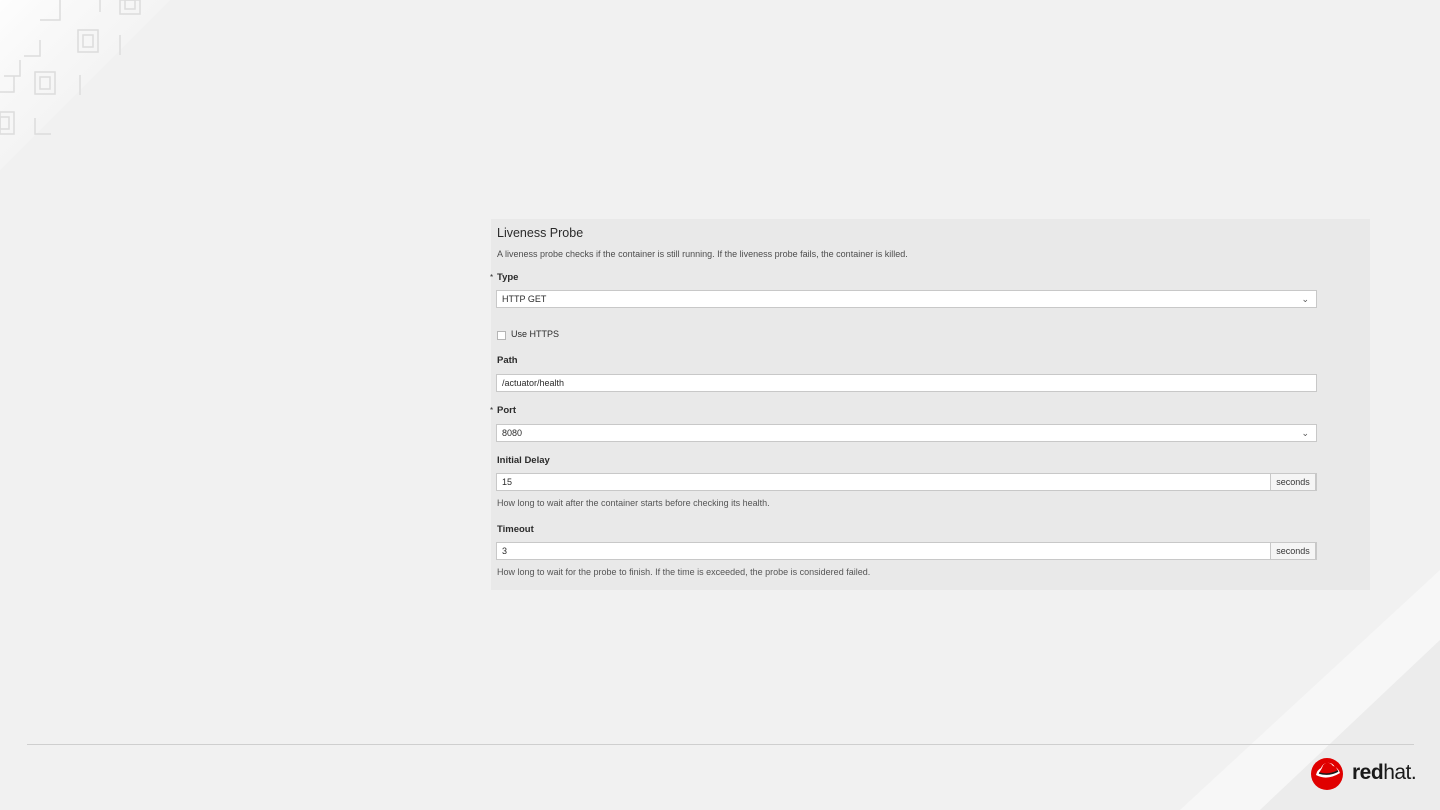  Describe the element at coordinates (507, 360) in the screenshot. I see `path-label: Path` at that location.